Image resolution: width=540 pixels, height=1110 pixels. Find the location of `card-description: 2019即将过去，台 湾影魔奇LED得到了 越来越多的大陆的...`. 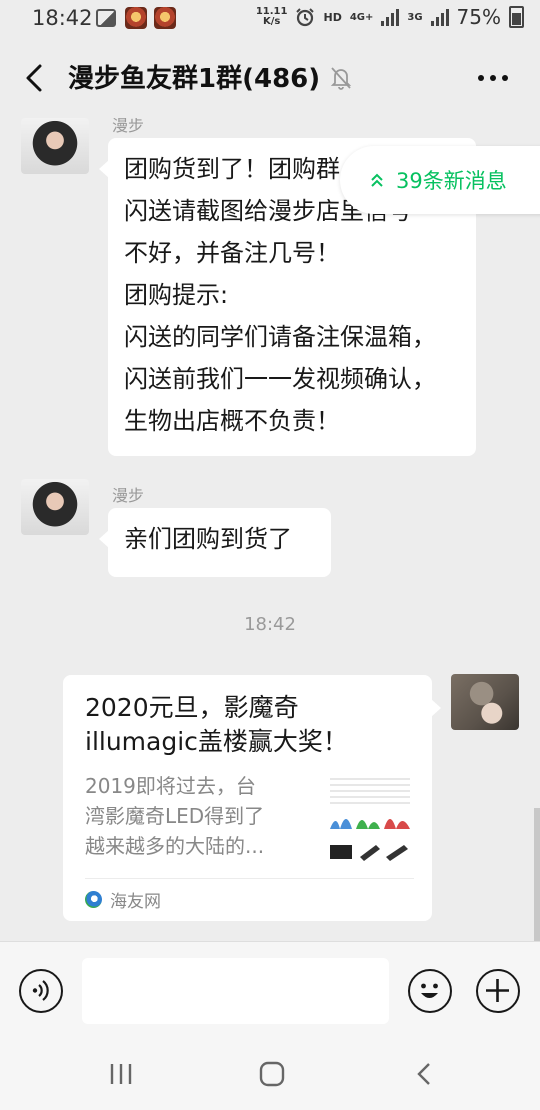

card-description: 2019即将过去，台 湾影魔奇LED得到了 越来越多的大陆的... is located at coordinates (192, 816).